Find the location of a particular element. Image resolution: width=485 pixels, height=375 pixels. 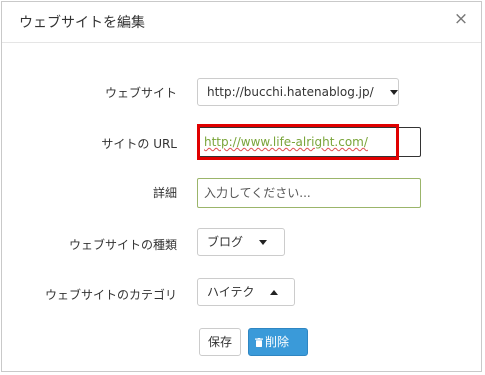

website-type-select: ブログ is located at coordinates (241, 242).